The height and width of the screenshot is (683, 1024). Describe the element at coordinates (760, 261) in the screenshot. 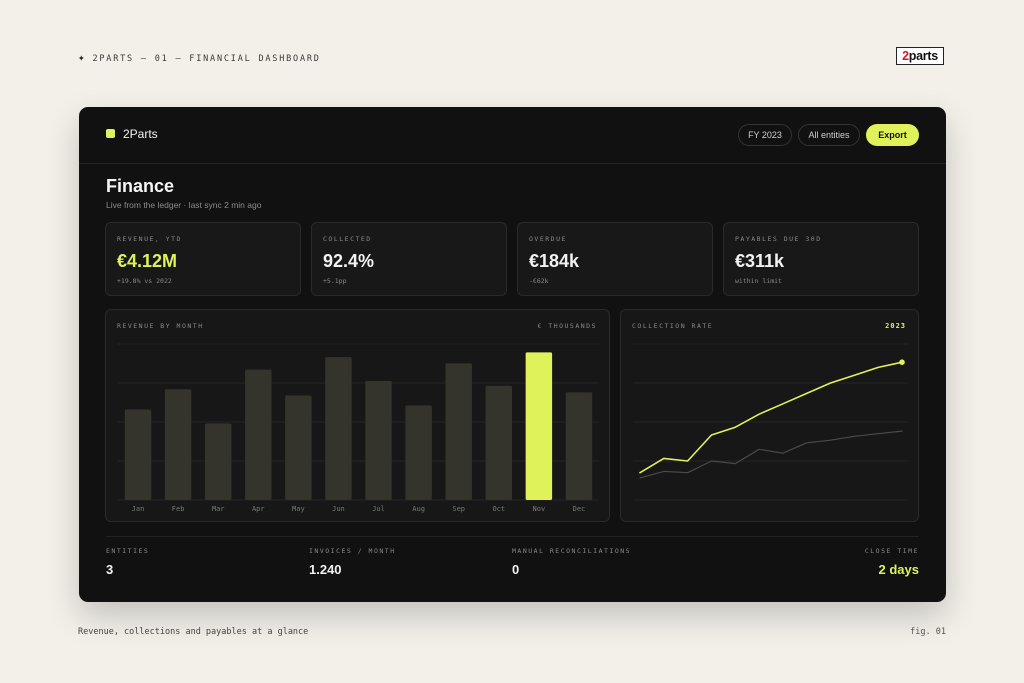

I see `kpi-value: €311k` at that location.